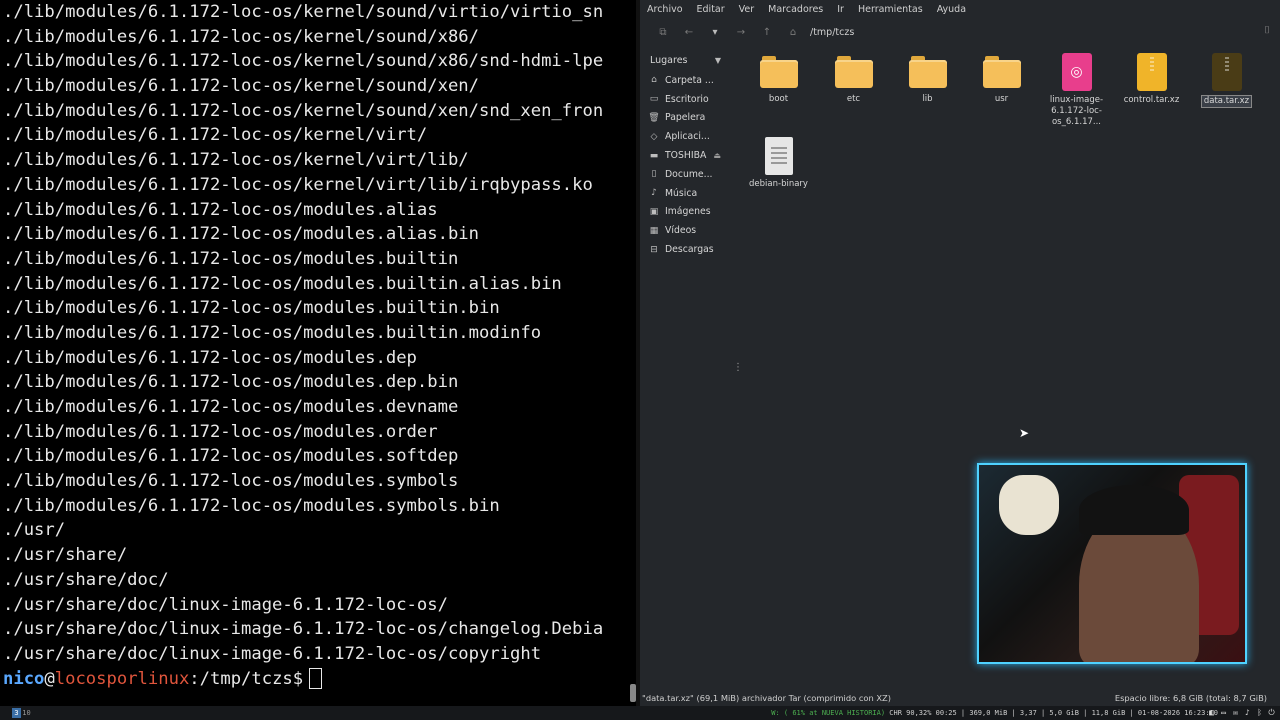 The image size is (1280, 720). What do you see at coordinates (1001, 99) in the screenshot?
I see `file-label: usr` at bounding box center [1001, 99].